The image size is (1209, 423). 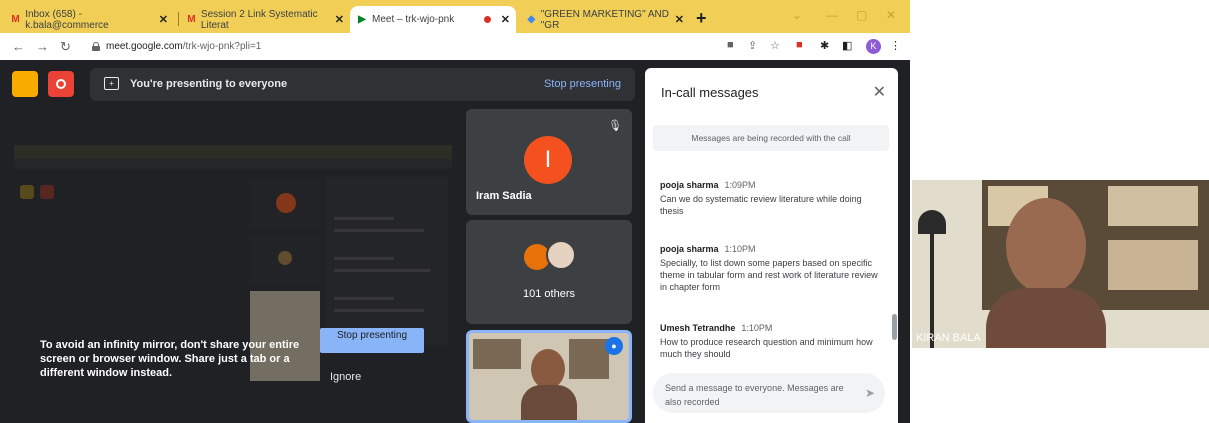 I want to click on tab-meet: ▶ Meet – trk-wjo-pnk ✕, so click(x=433, y=19).